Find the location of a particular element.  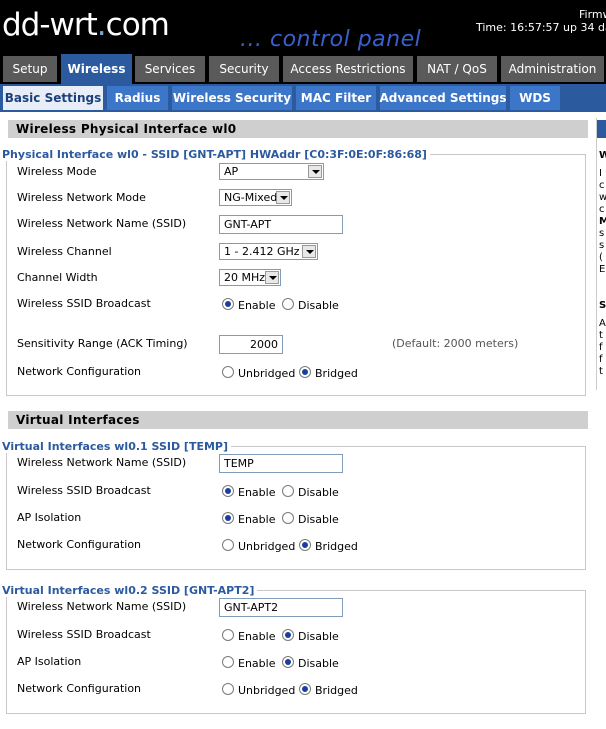

vif2-netconf-bridged-radio is located at coordinates (305, 689).